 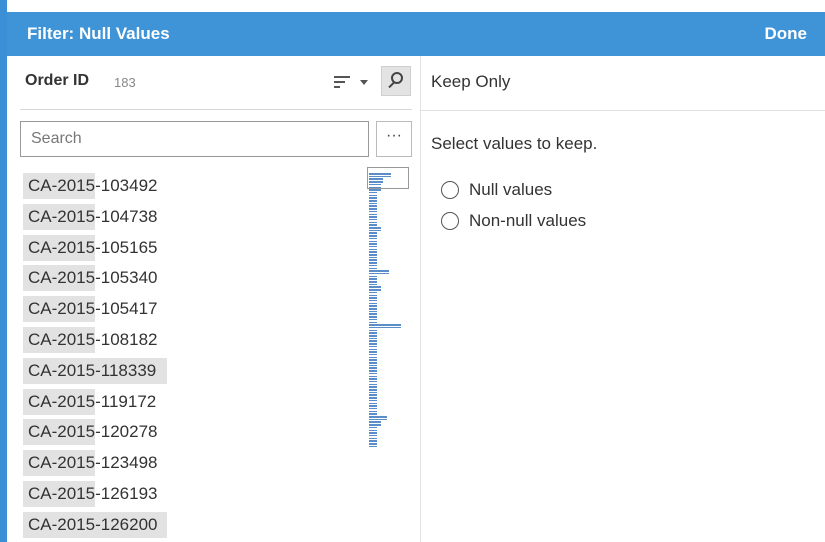 I want to click on radio-label: Null values, so click(x=511, y=189).